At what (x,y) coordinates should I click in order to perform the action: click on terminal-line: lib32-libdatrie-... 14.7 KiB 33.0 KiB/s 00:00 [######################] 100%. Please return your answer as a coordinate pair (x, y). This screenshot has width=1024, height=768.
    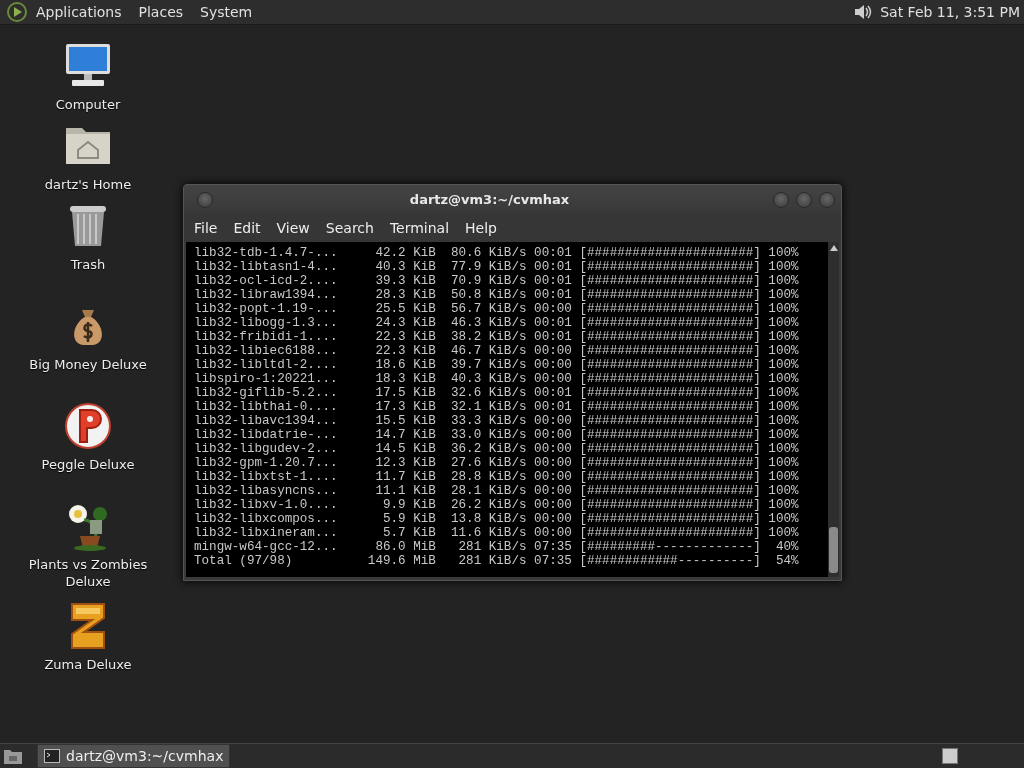
    Looking at the image, I should click on (496, 435).